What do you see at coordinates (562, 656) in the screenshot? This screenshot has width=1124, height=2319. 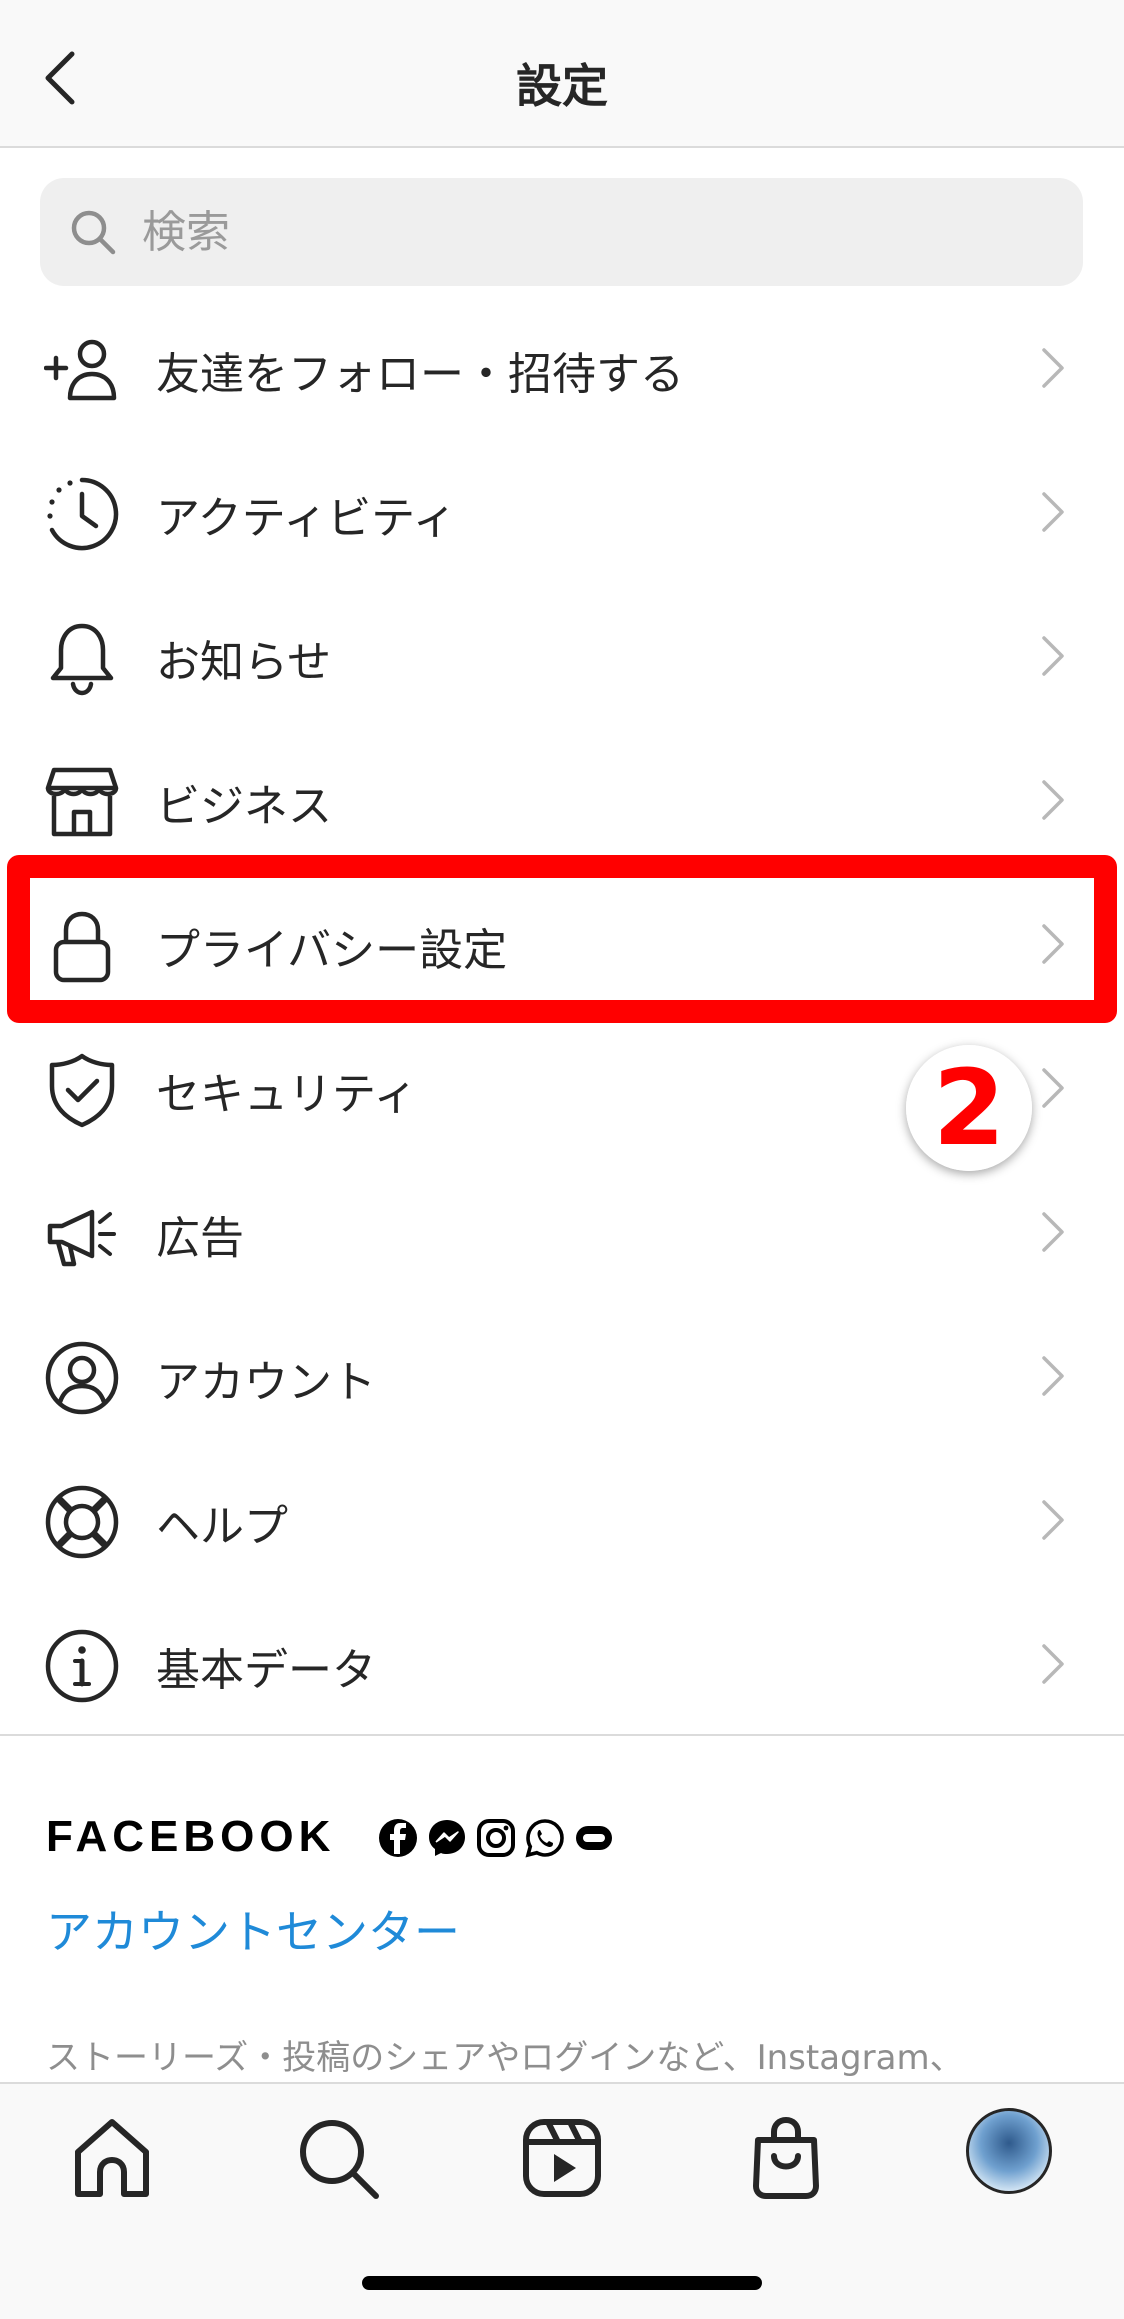 I see `menu-item-notifications: お知らせ` at bounding box center [562, 656].